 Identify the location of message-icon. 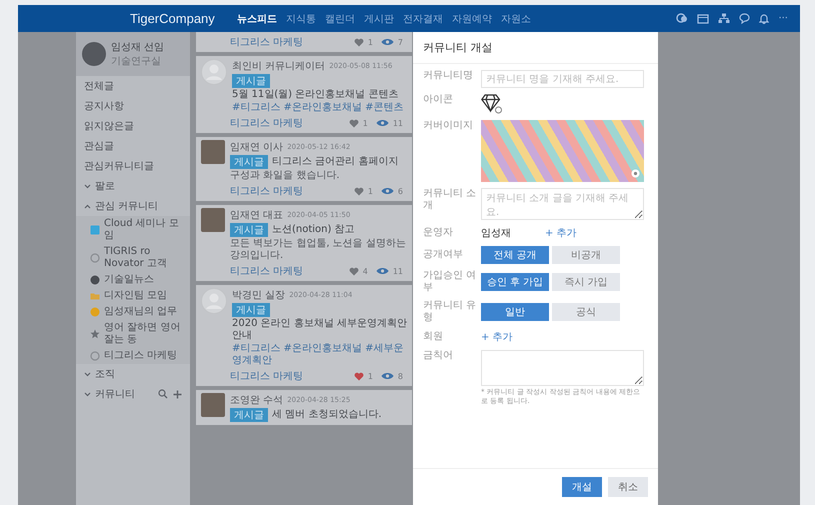
(744, 18).